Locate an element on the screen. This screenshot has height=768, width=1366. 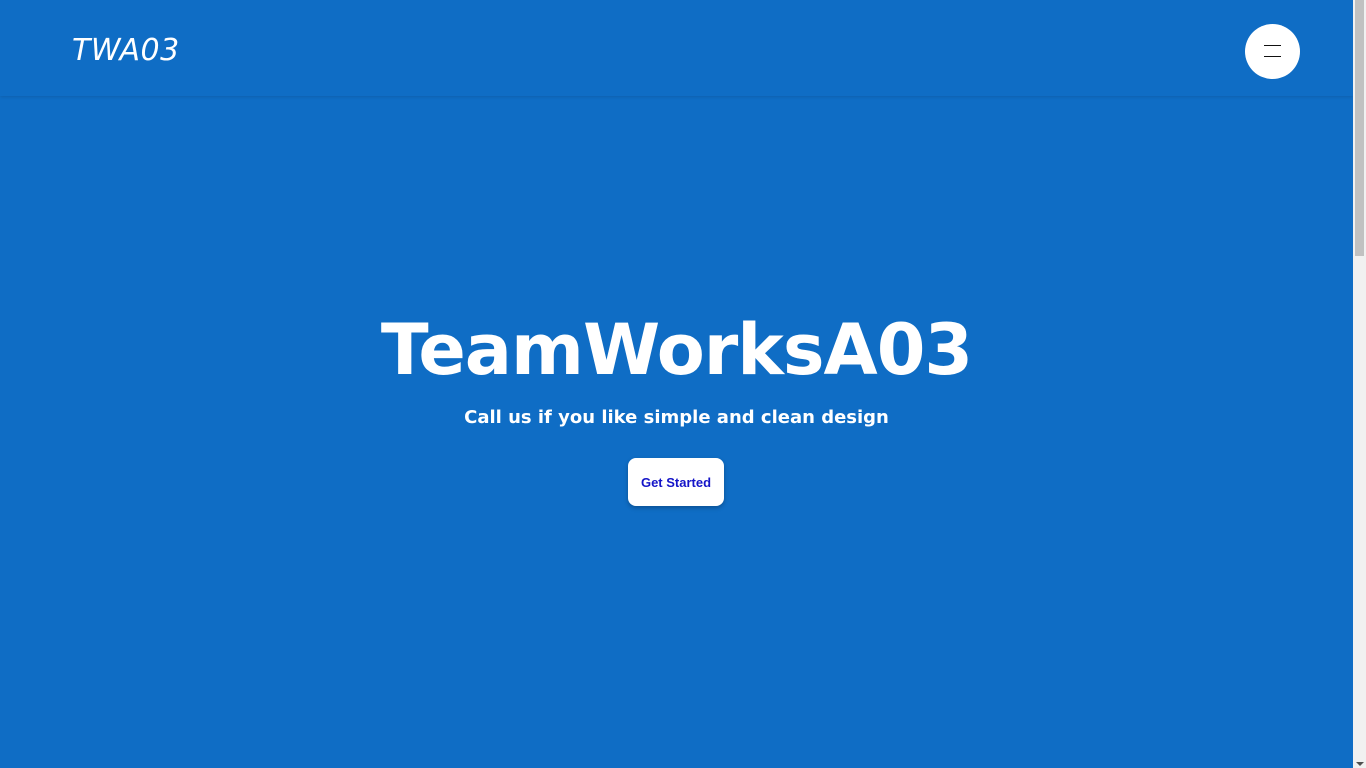
scrollbar-thumb is located at coordinates (1359, 128).